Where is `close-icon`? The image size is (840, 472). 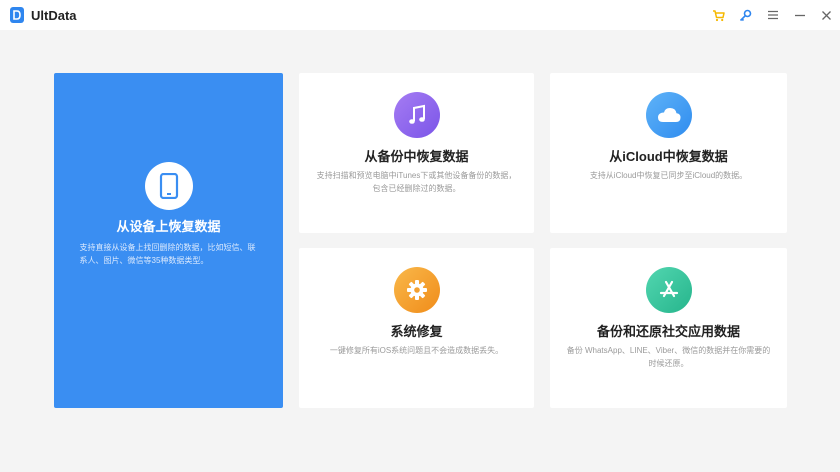 close-icon is located at coordinates (826, 15).